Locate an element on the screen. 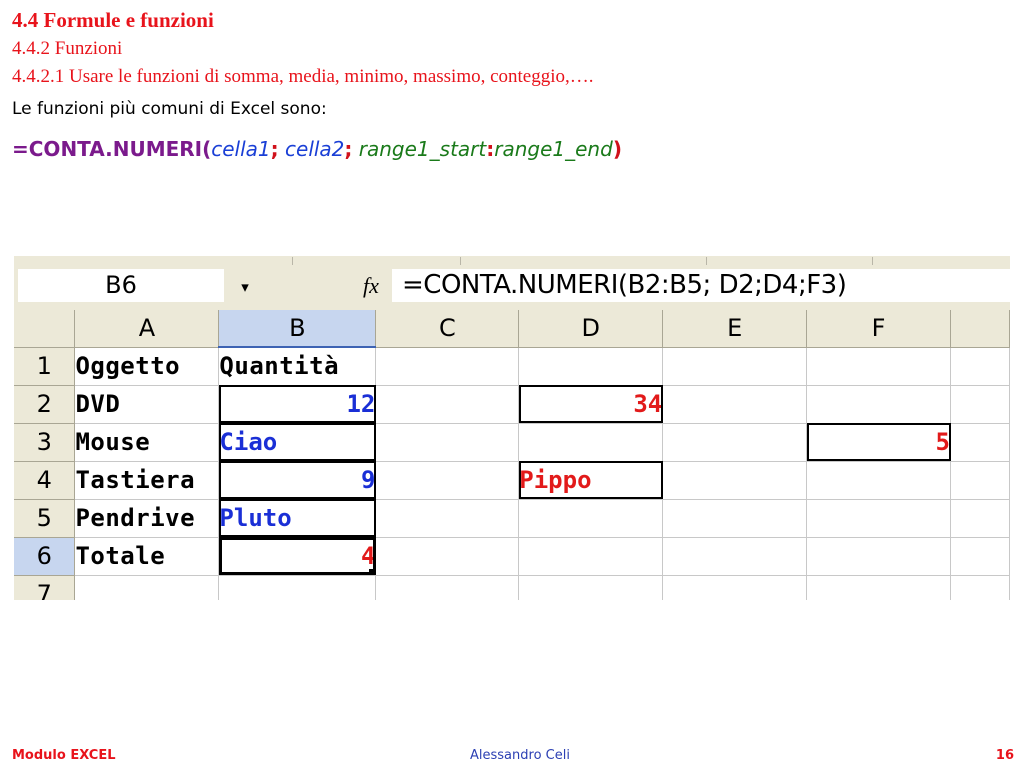 The image size is (1024, 768). cell-f5 is located at coordinates (878, 518).